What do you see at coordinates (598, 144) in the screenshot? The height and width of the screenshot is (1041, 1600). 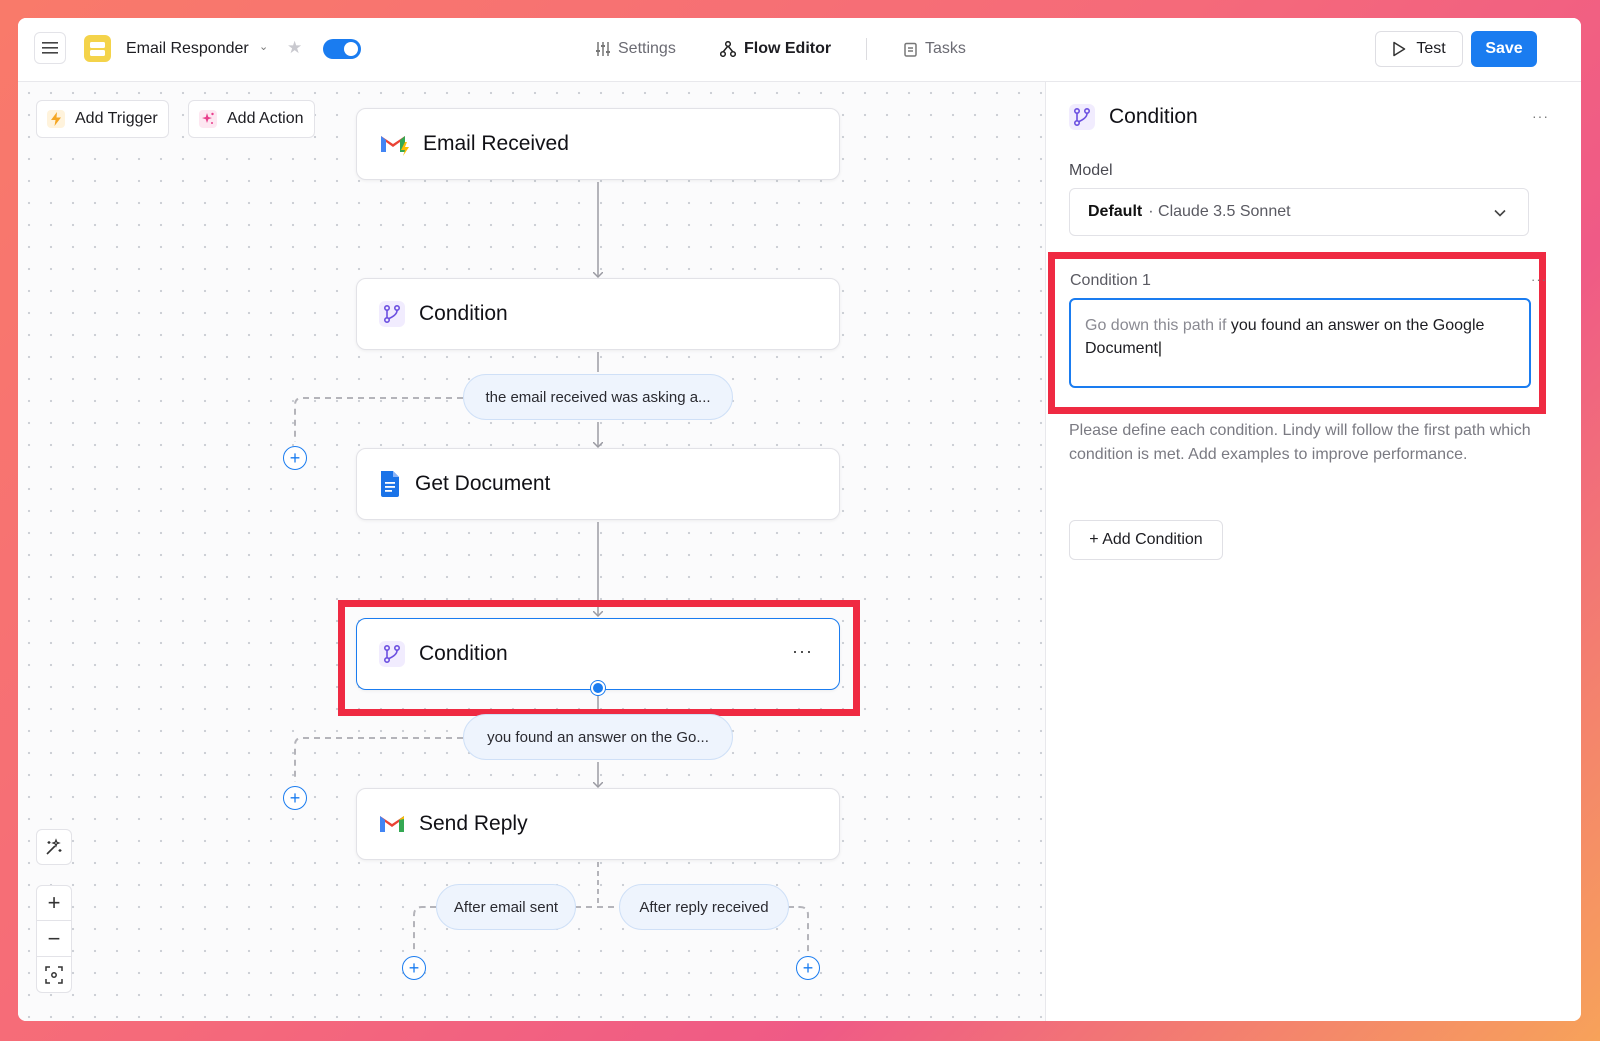 I see `node-email-received: Email Received` at bounding box center [598, 144].